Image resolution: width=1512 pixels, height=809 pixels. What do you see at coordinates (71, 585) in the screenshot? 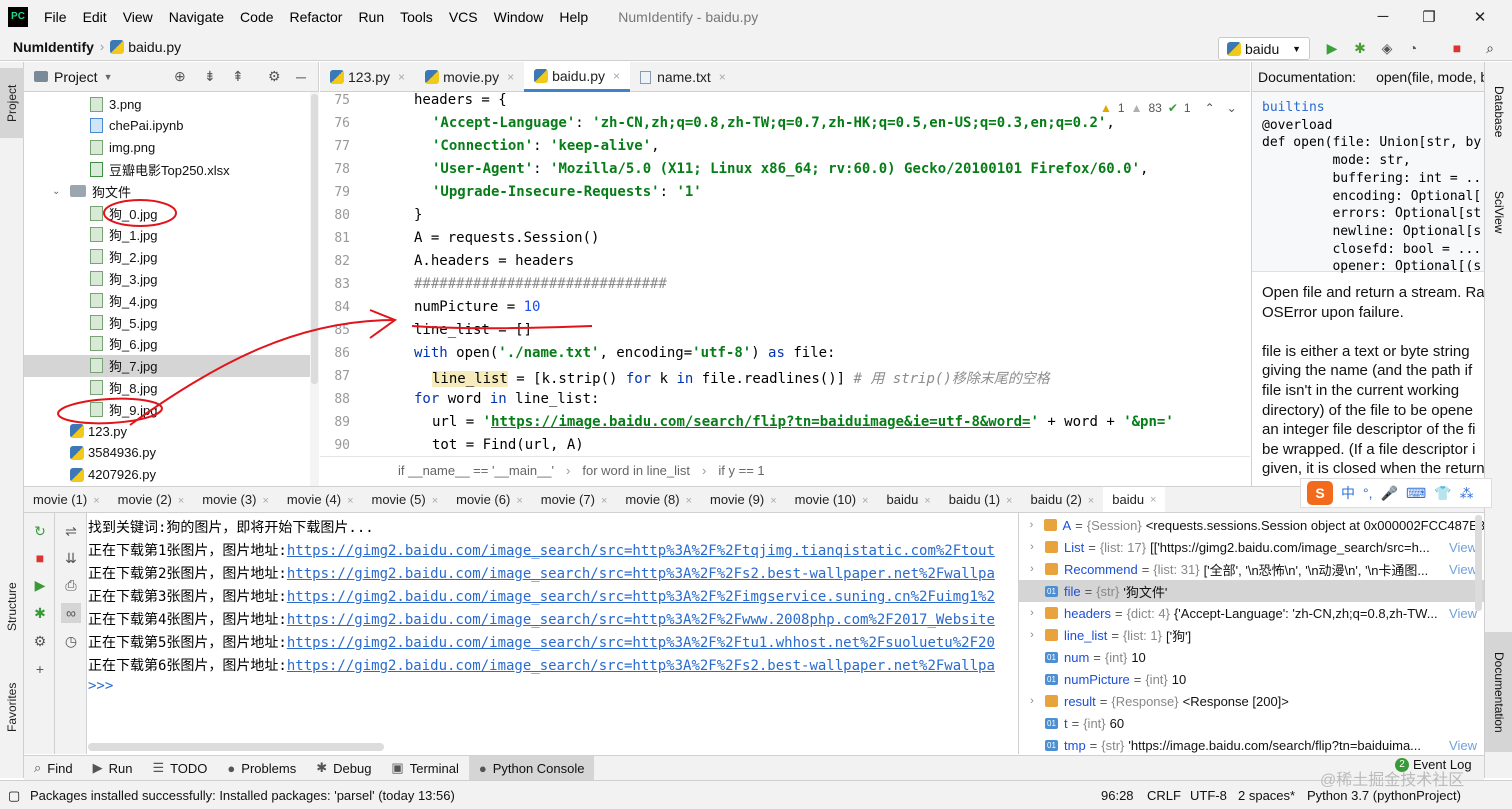
I see `print-icon: ⎙` at bounding box center [71, 585].